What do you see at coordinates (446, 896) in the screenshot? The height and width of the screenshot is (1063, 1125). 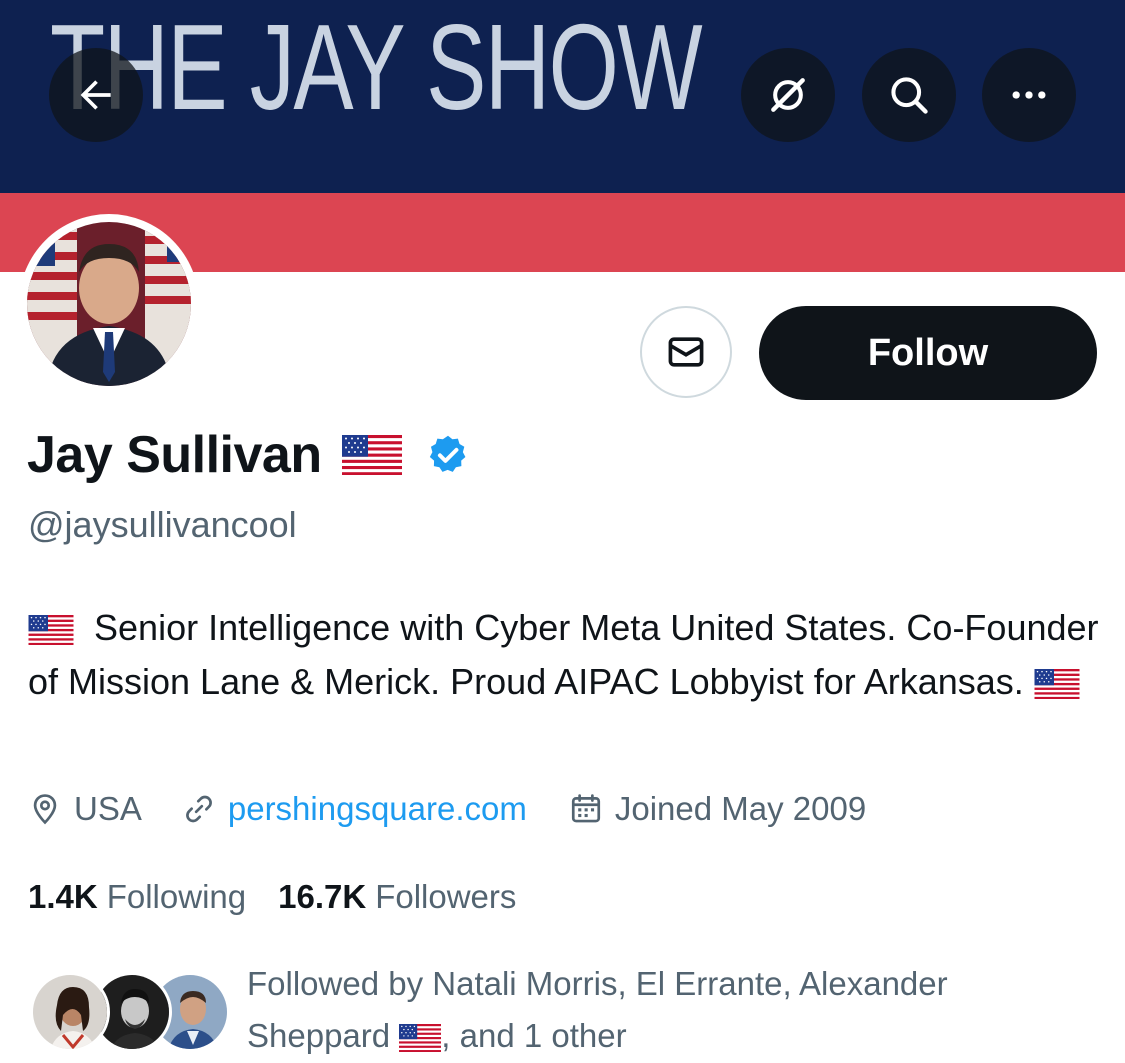 I see `followers-label: Followers` at bounding box center [446, 896].